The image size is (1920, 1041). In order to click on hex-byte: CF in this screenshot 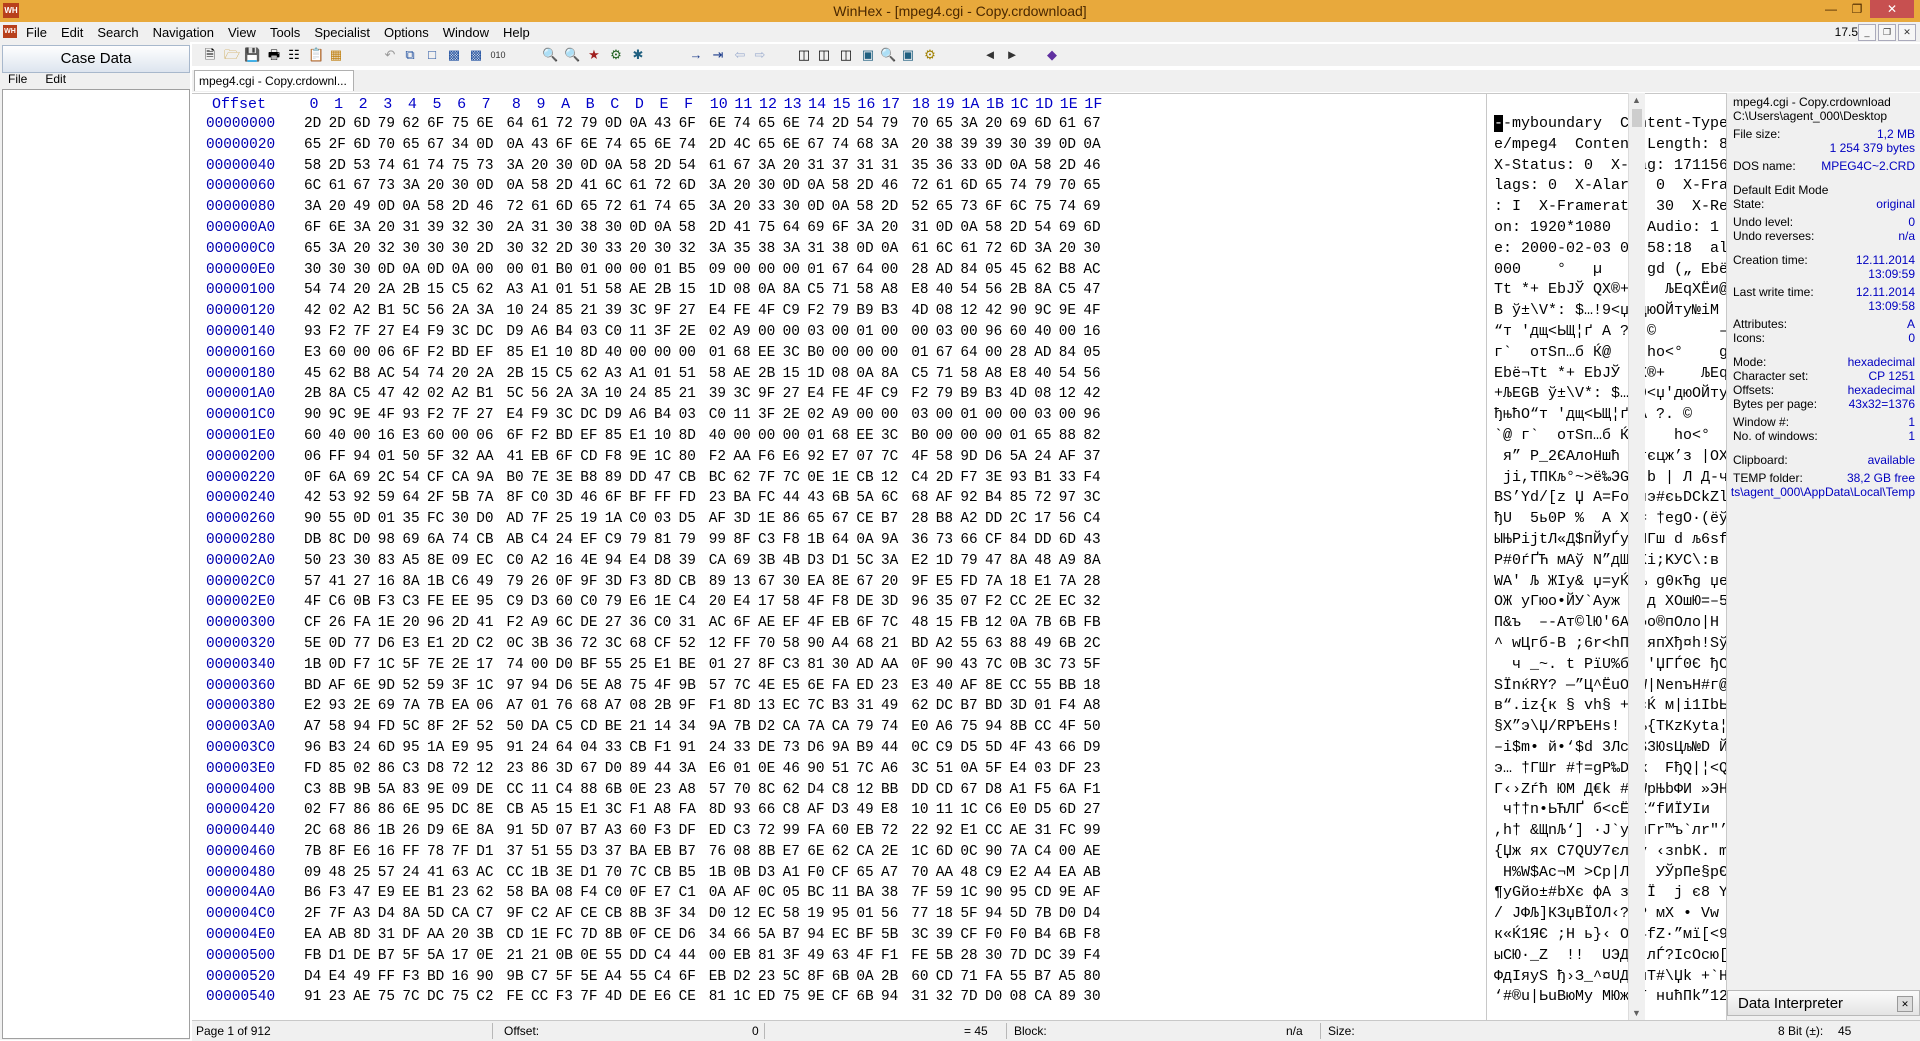, I will do `click(312, 623)`.